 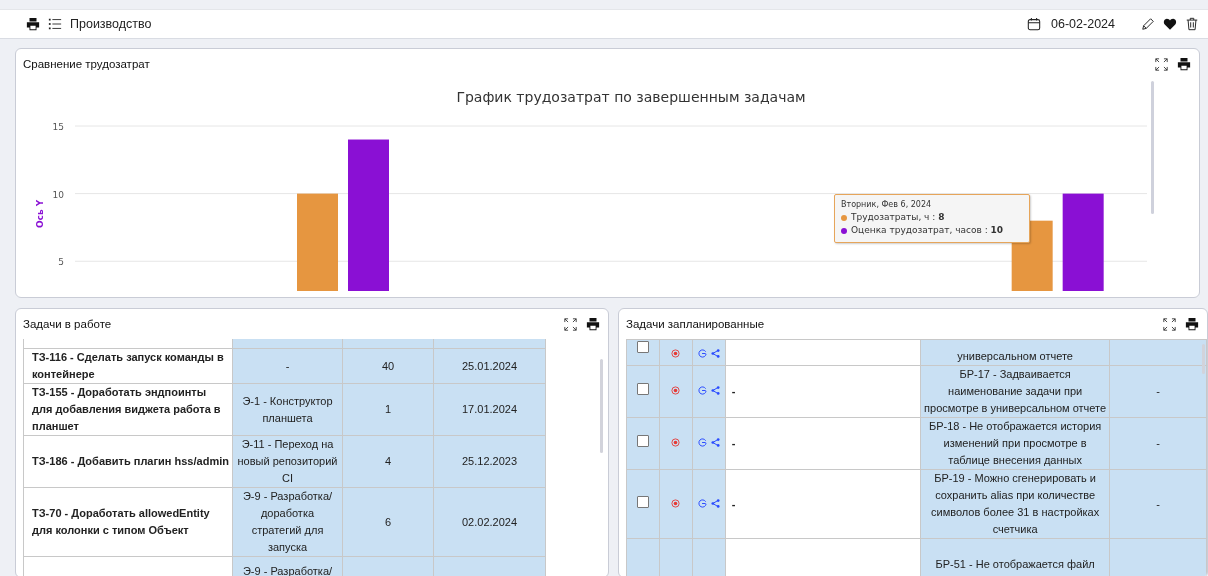 What do you see at coordinates (927, 230) in the screenshot?
I see `tooltip-text: Оценка трудозатрат, часов : 10` at bounding box center [927, 230].